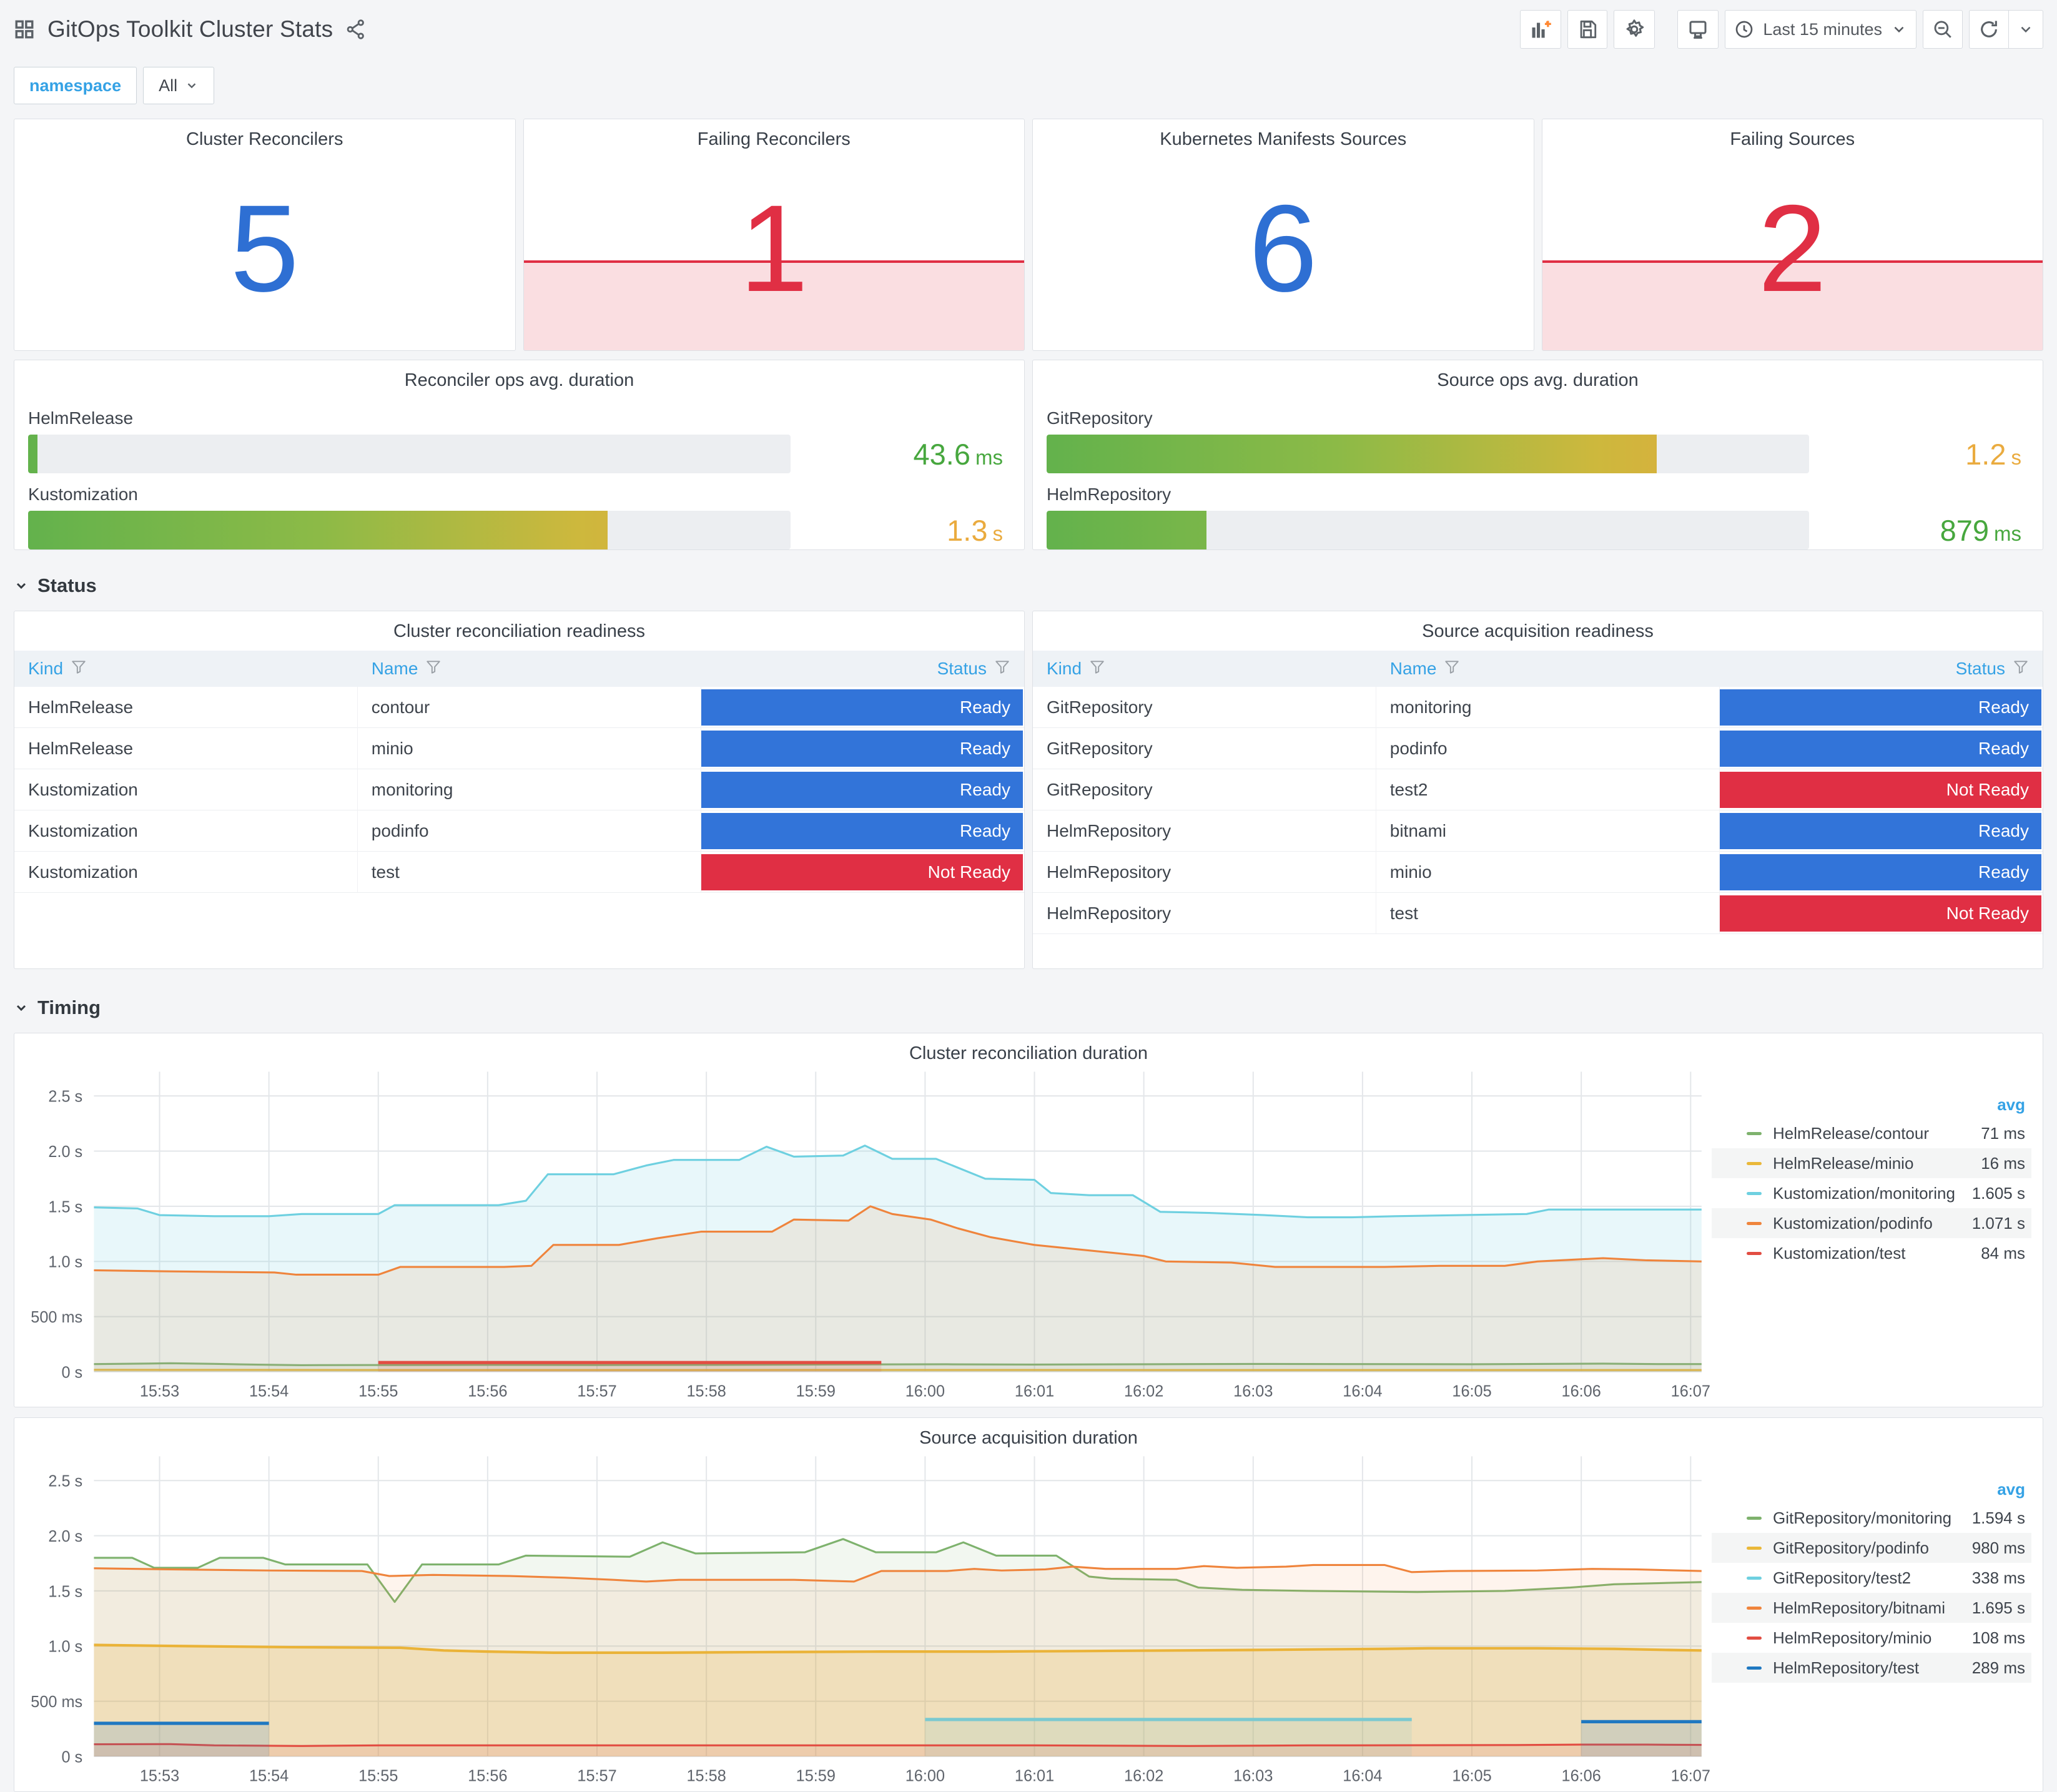 The width and height of the screenshot is (2057, 1792). Describe the element at coordinates (1918, 530) in the screenshot. I see `gauge-value: 879 ms` at that location.